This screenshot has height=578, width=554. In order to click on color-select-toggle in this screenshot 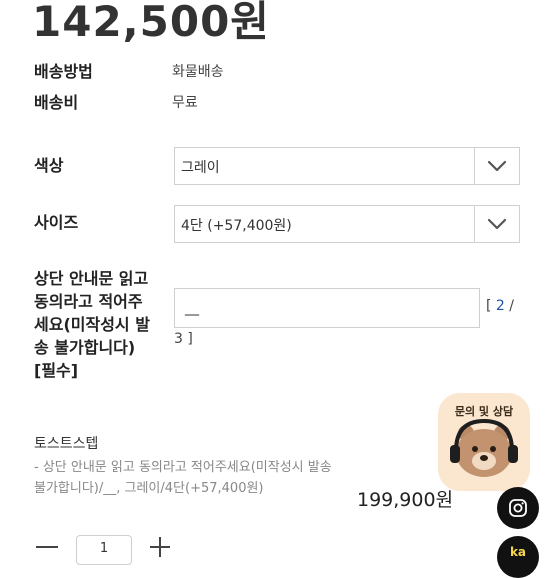, I will do `click(496, 166)`.